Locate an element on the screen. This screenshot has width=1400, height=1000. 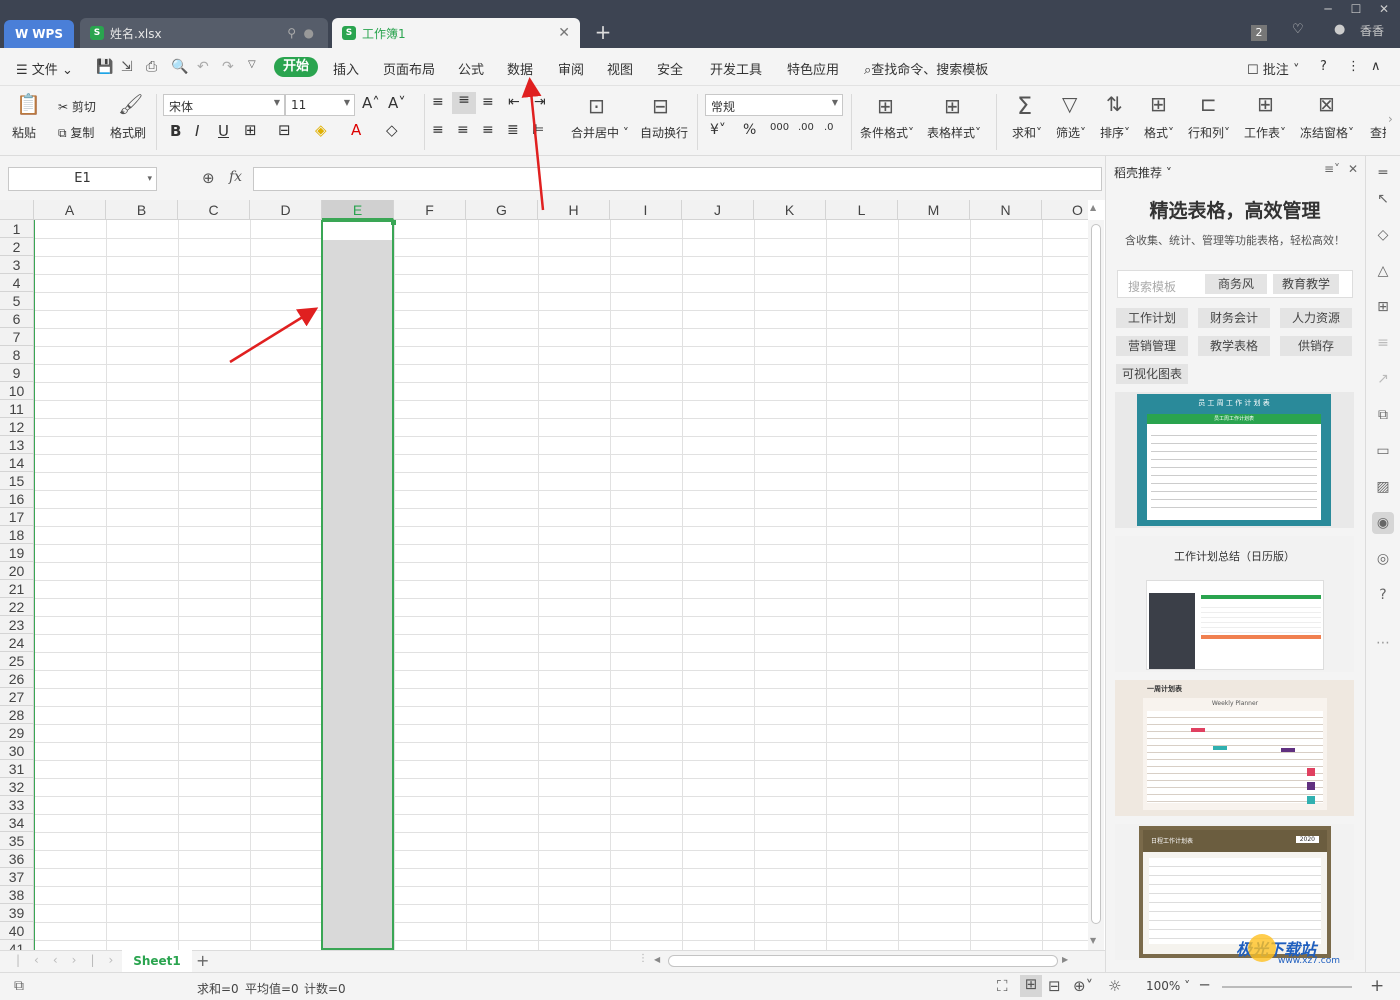
username: 香香 is located at coordinates (1372, 30).